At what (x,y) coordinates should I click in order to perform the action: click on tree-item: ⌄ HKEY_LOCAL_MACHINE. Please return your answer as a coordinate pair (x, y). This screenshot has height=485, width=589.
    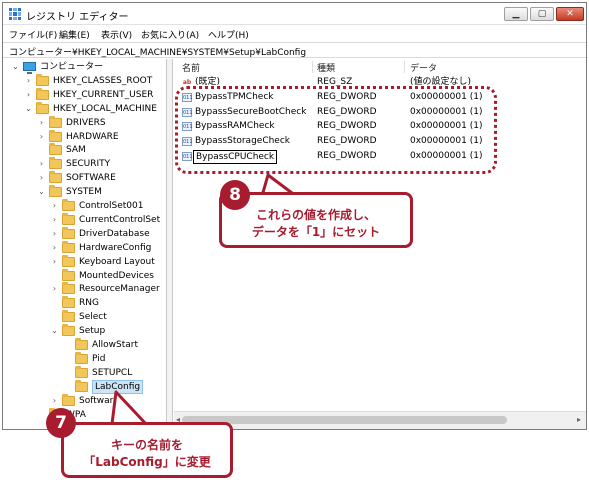
    Looking at the image, I should click on (84, 108).